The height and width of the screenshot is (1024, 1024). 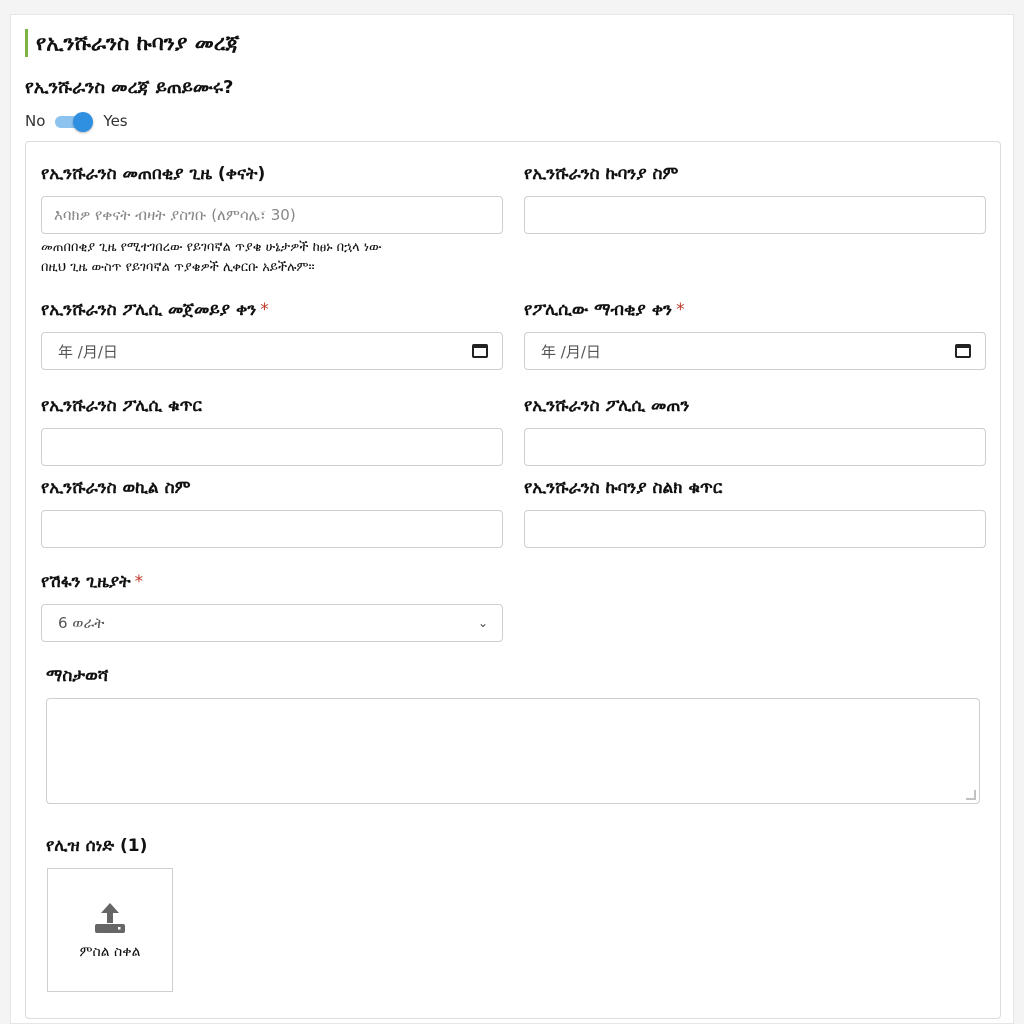 What do you see at coordinates (97, 846) in the screenshot?
I see `license-doc-label: የሊዝ ሰነድ (1)` at bounding box center [97, 846].